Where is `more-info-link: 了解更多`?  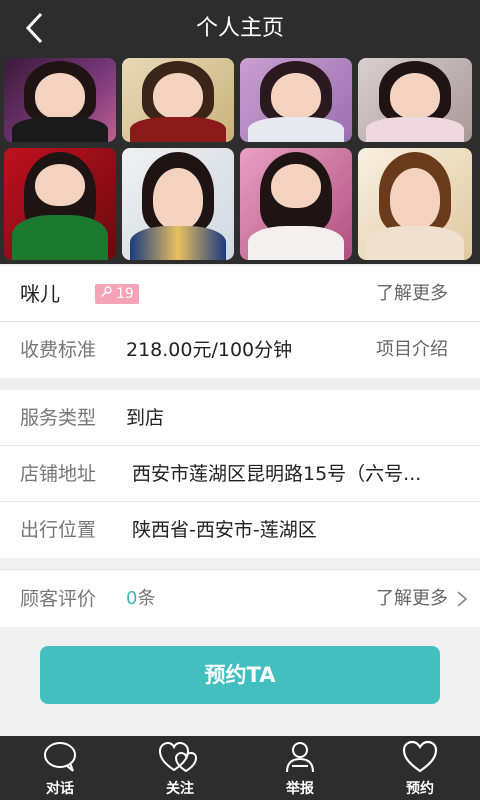 more-info-link: 了解更多 is located at coordinates (412, 294).